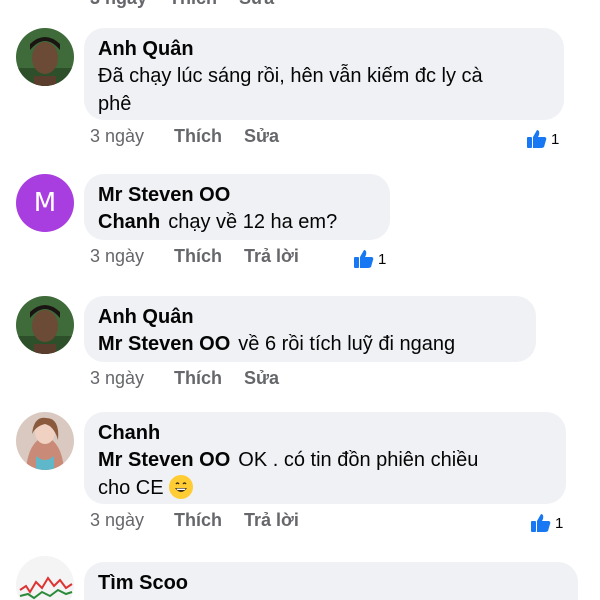 This screenshot has height=600, width=600. What do you see at coordinates (253, 222) in the screenshot?
I see `comment-body: chạy về 12 ha em?` at bounding box center [253, 222].